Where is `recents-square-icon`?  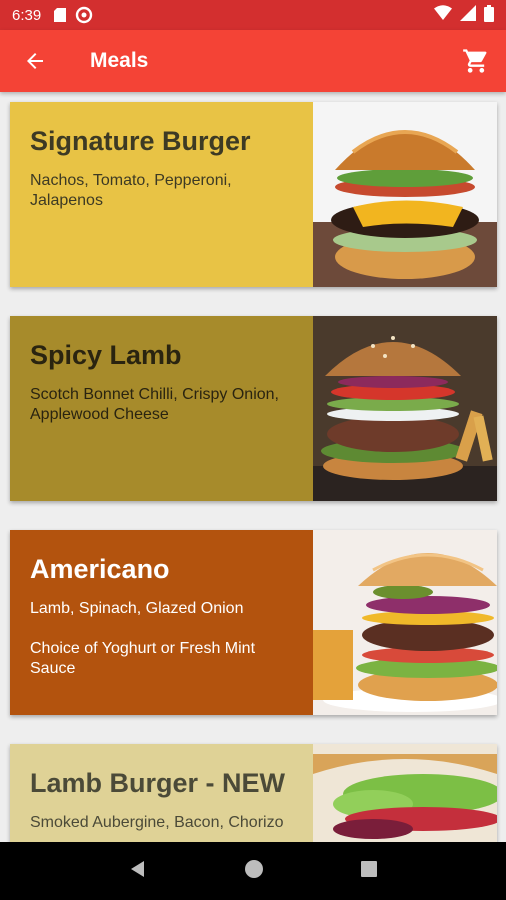 recents-square-icon is located at coordinates (369, 868).